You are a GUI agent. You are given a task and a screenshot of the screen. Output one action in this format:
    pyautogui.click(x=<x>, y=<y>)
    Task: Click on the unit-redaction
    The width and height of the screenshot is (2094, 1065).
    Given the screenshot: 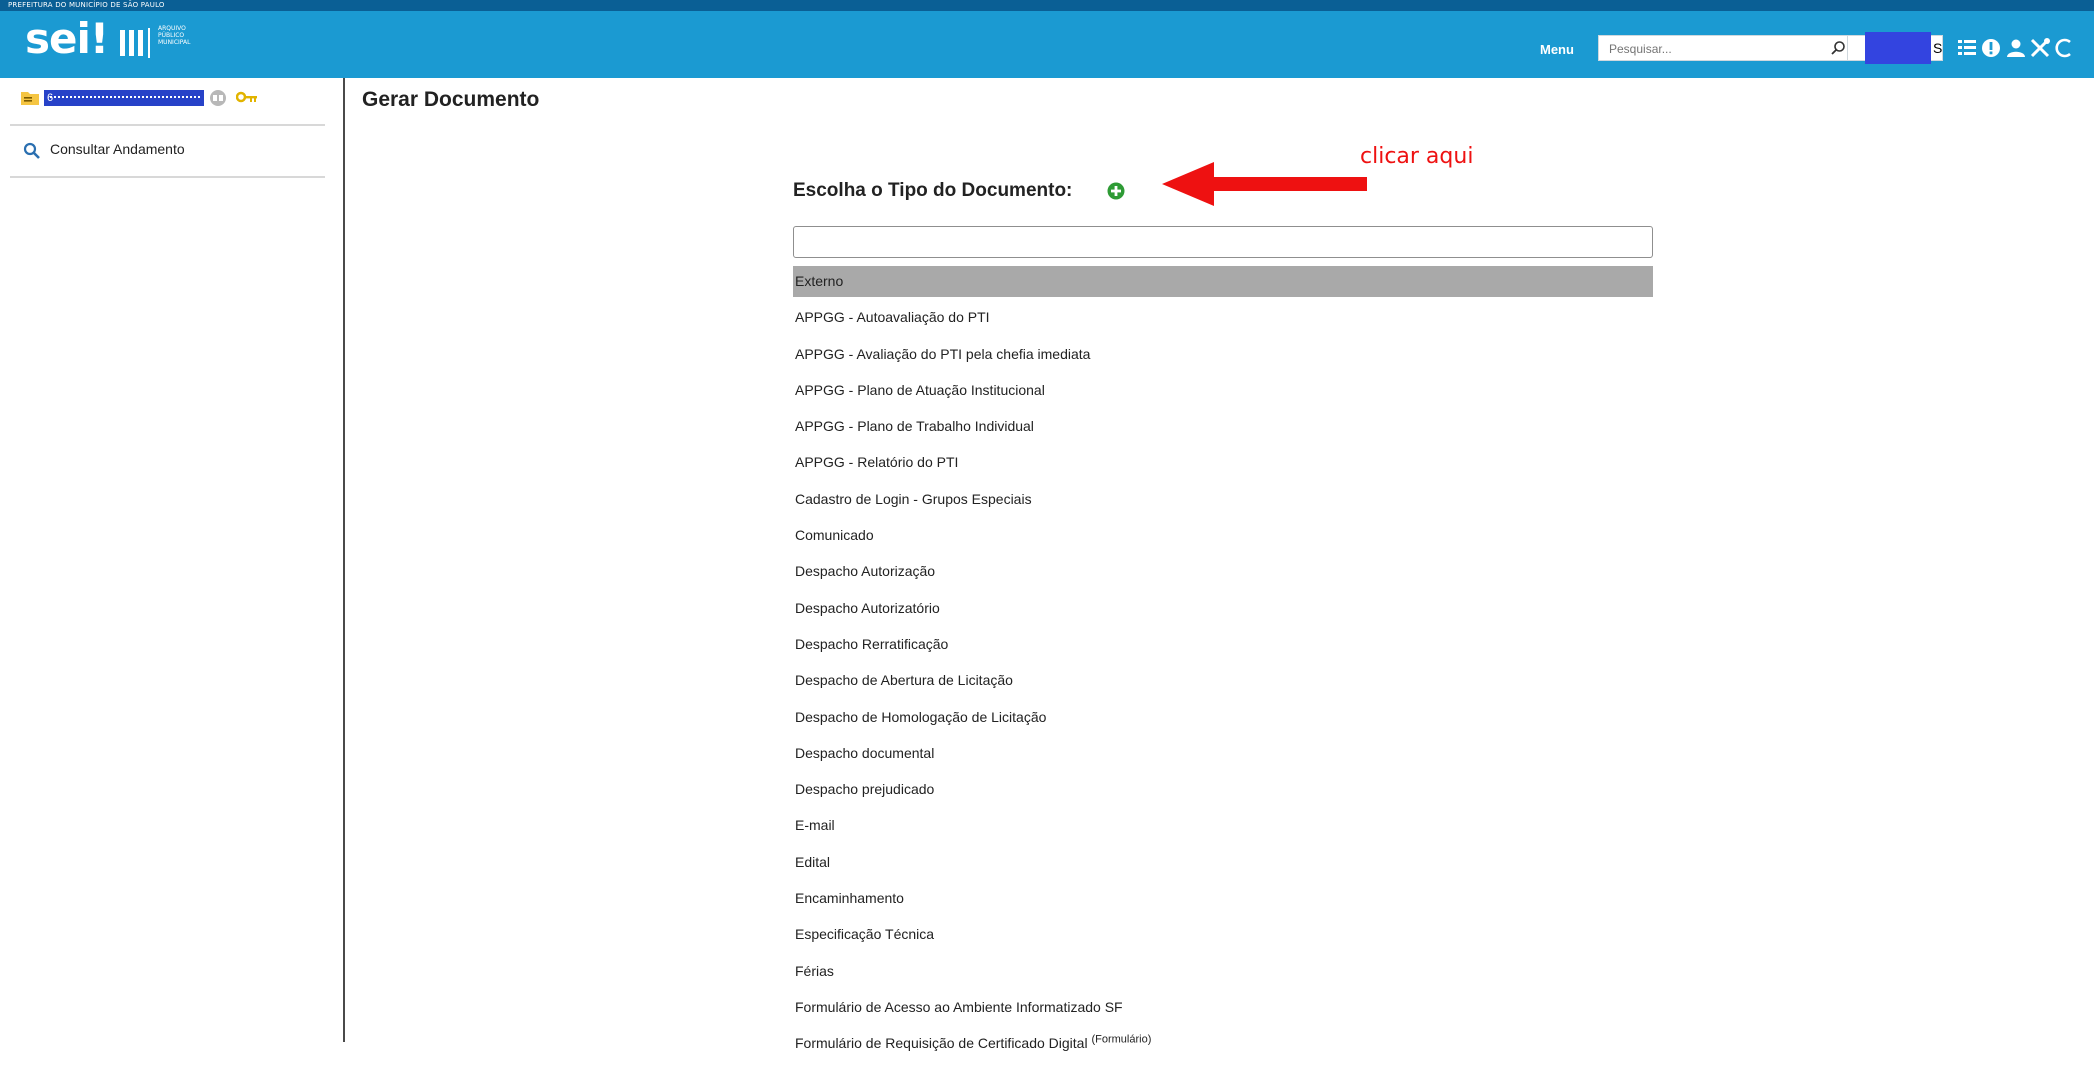 What is the action you would take?
    pyautogui.click(x=1898, y=48)
    